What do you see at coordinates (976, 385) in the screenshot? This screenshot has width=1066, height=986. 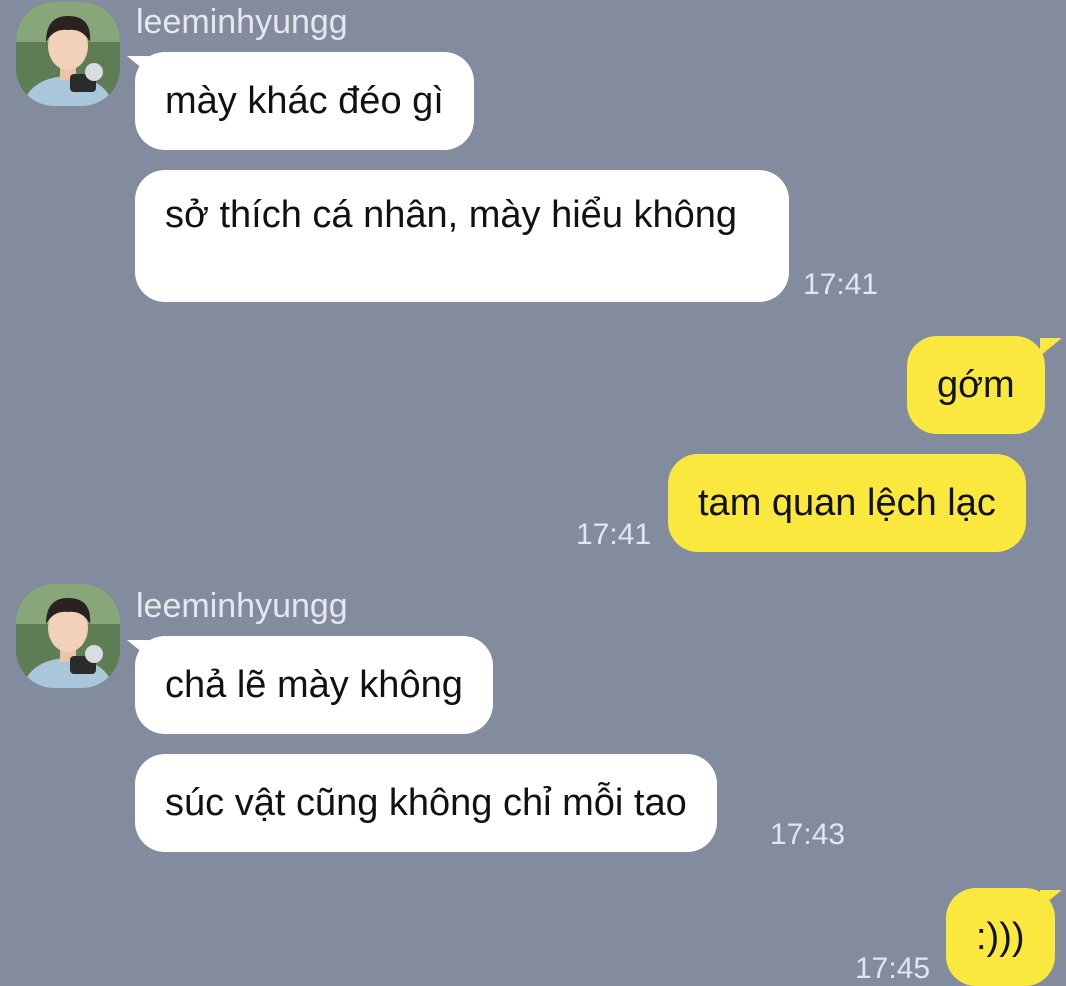 I see `message-bubble: gớm` at bounding box center [976, 385].